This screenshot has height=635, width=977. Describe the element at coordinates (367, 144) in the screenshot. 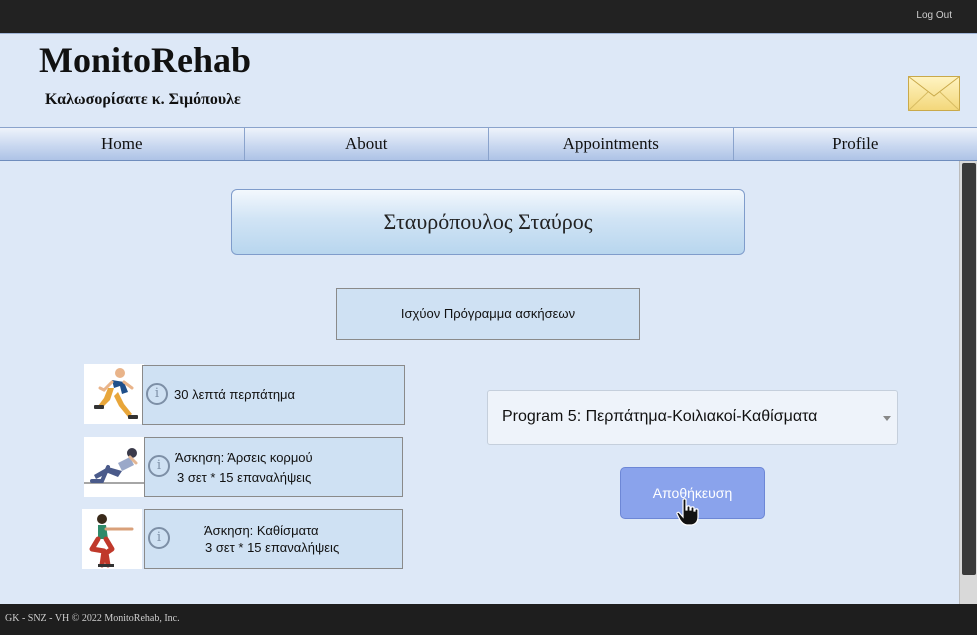

I see `nav-about: About` at that location.